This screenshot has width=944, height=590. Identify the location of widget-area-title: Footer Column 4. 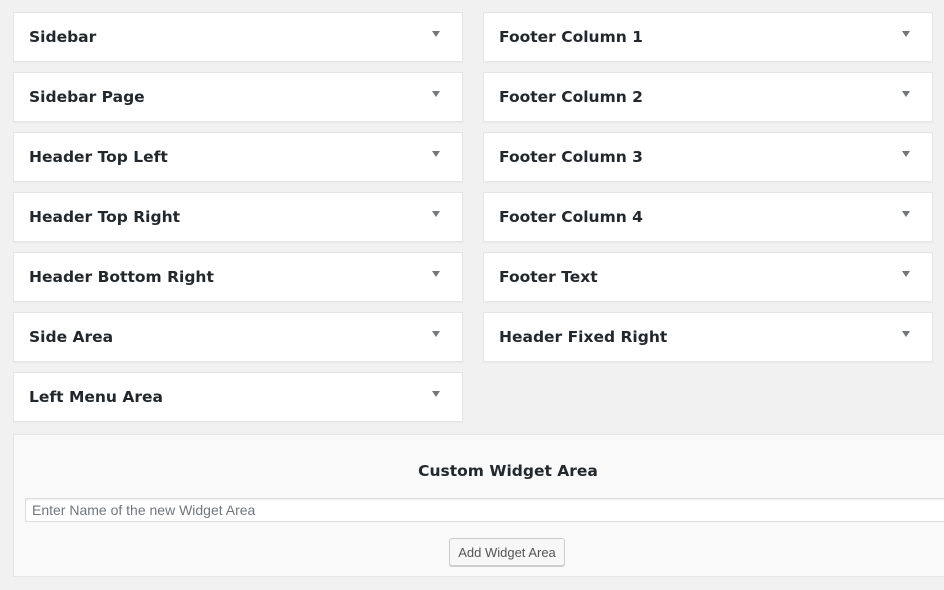
(571, 217).